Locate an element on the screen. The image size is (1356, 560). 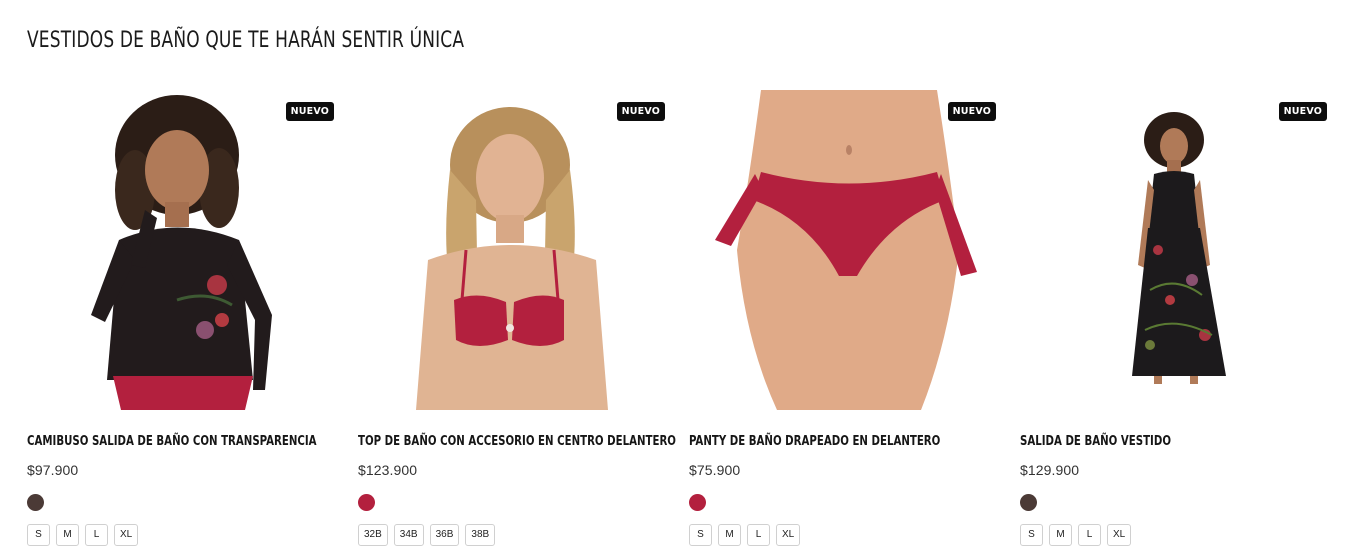
size-option: 34B is located at coordinates (408, 535).